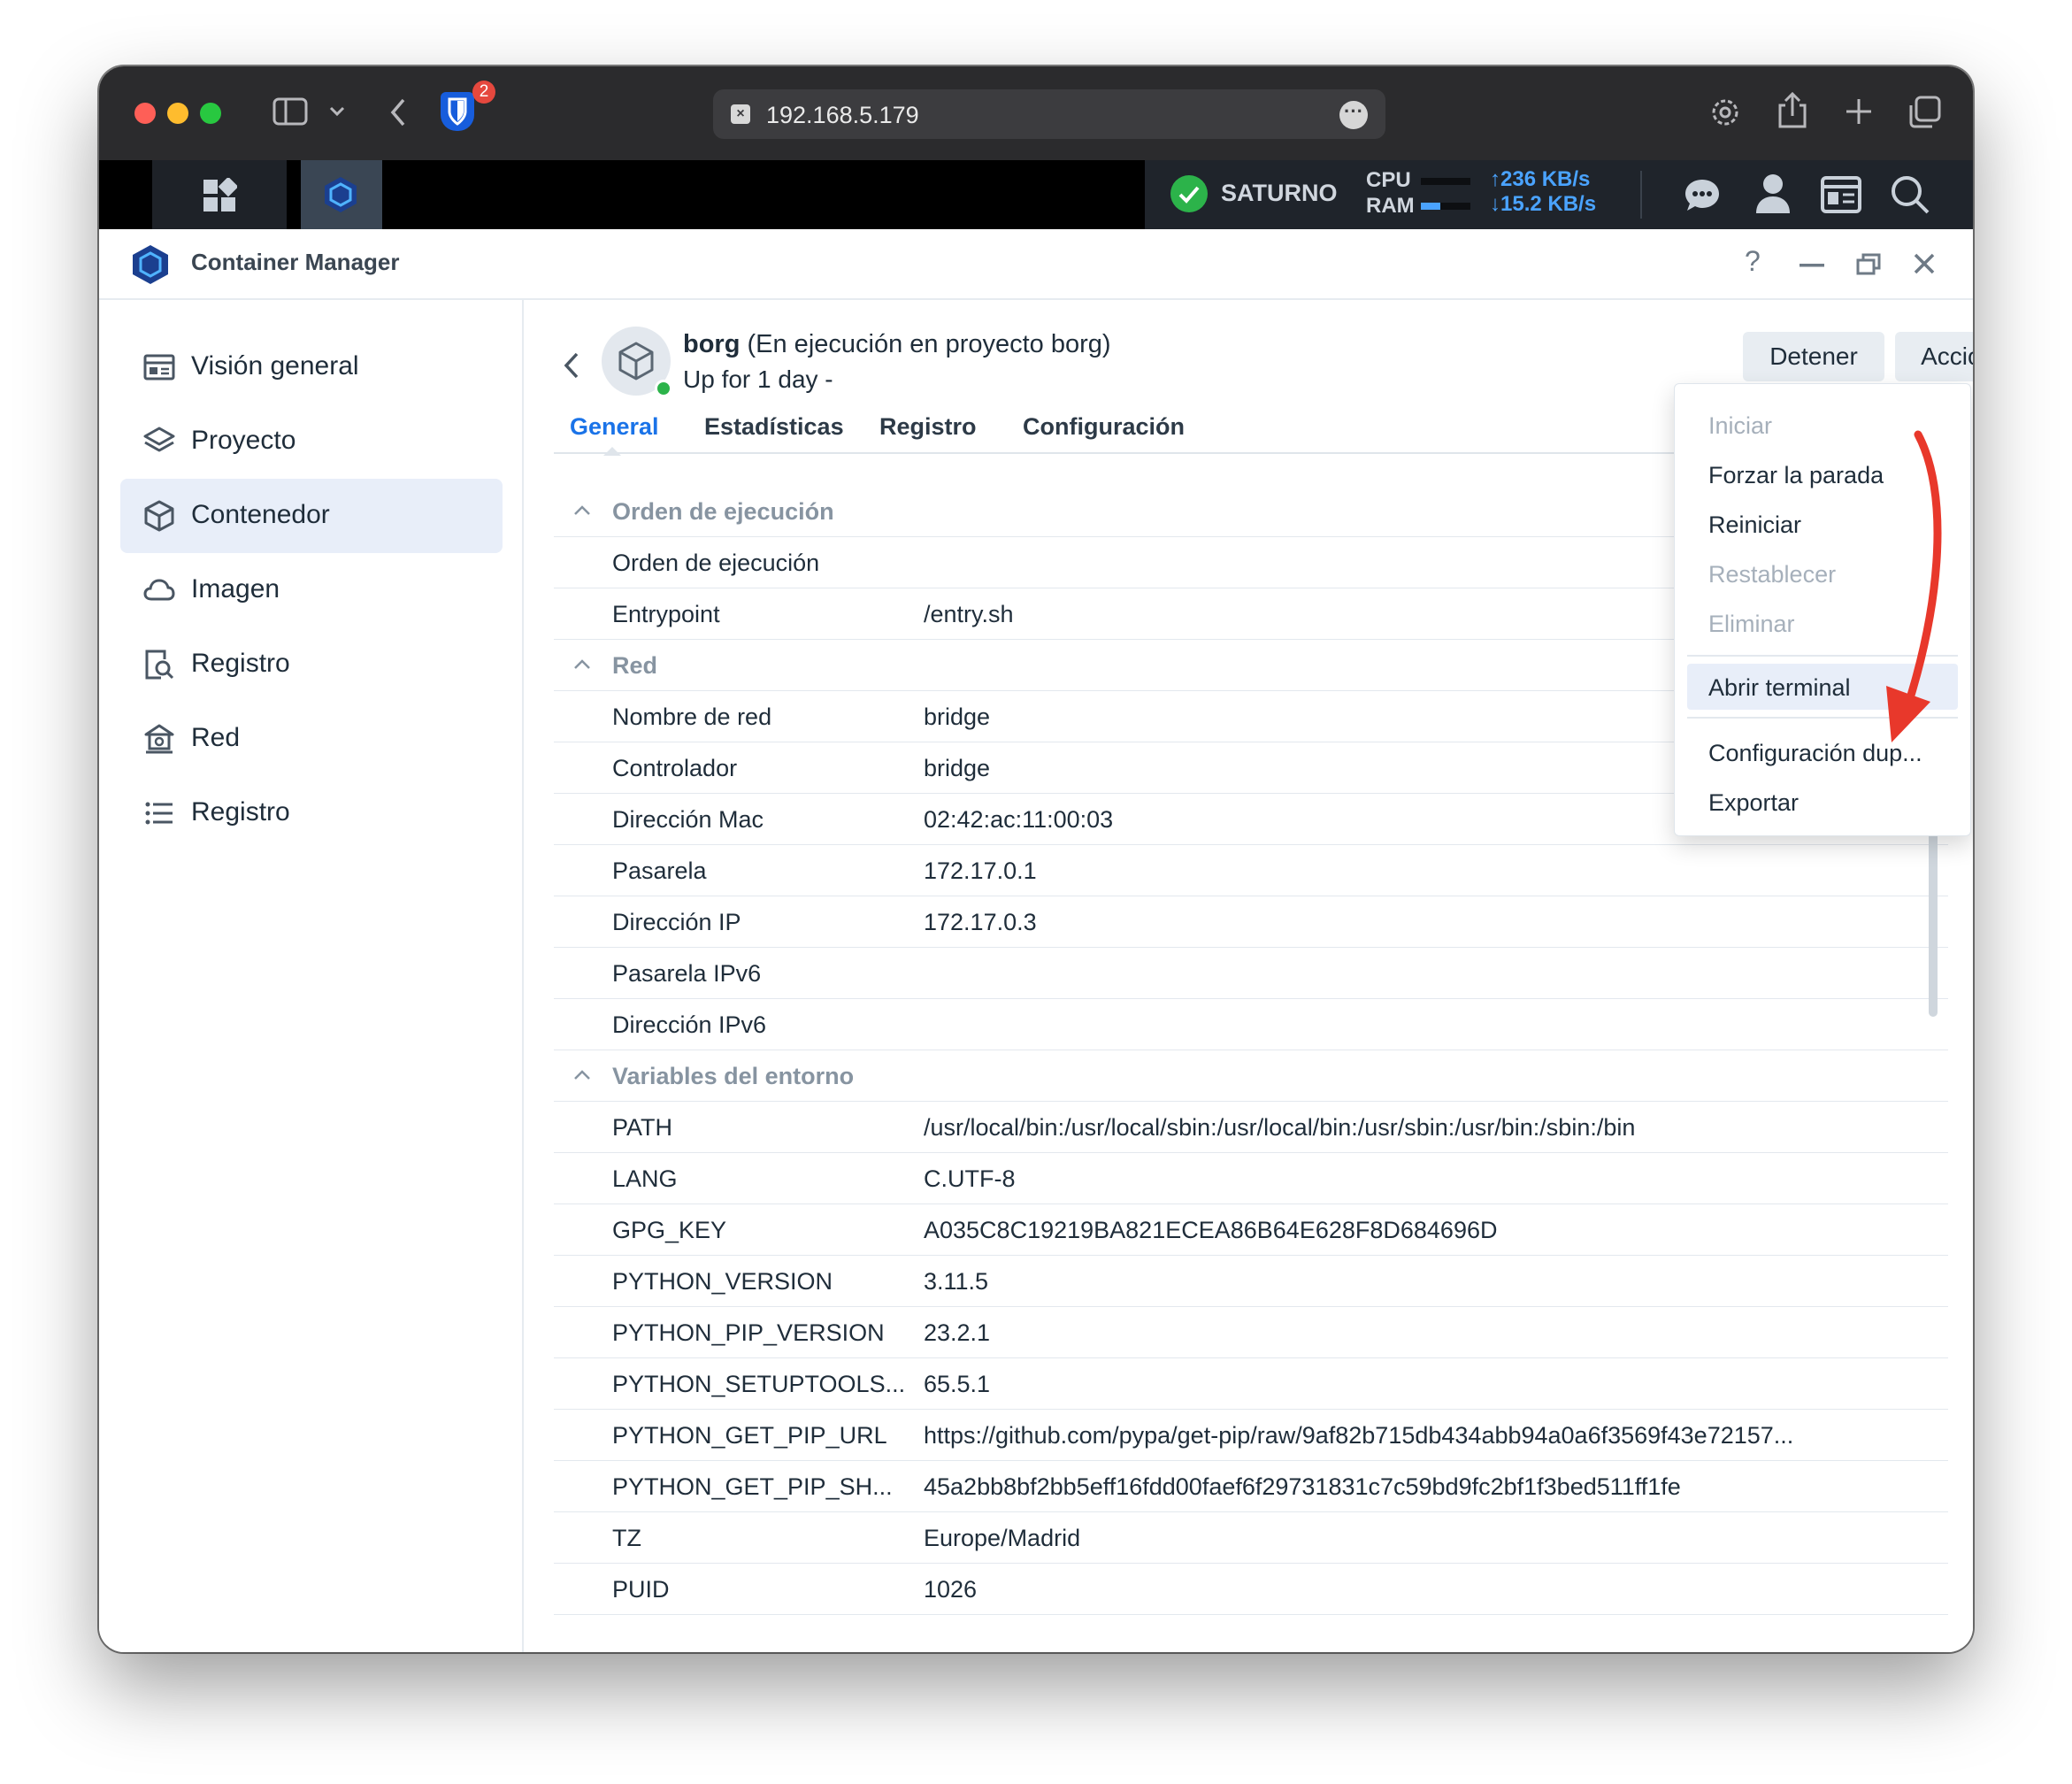 This screenshot has height=1784, width=2072. Describe the element at coordinates (1251, 1076) in the screenshot. I see `section-header-env: Variables del entorno` at that location.